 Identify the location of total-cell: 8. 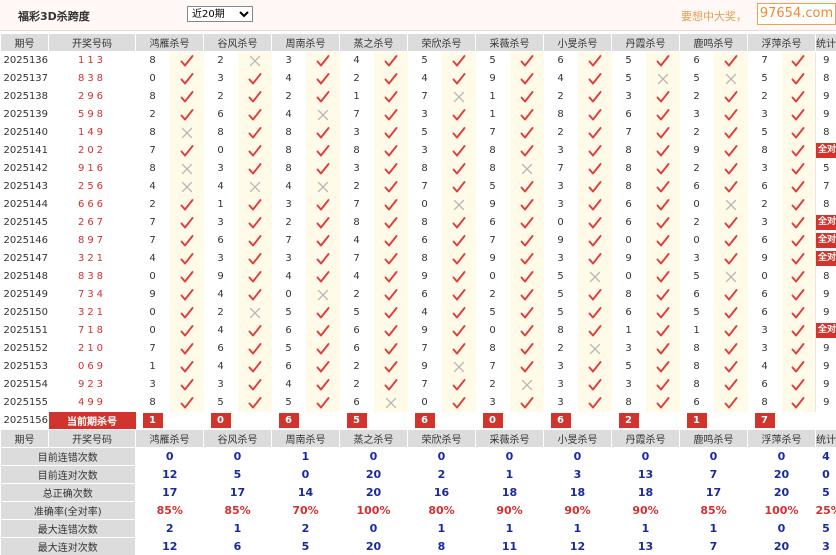
(825, 276).